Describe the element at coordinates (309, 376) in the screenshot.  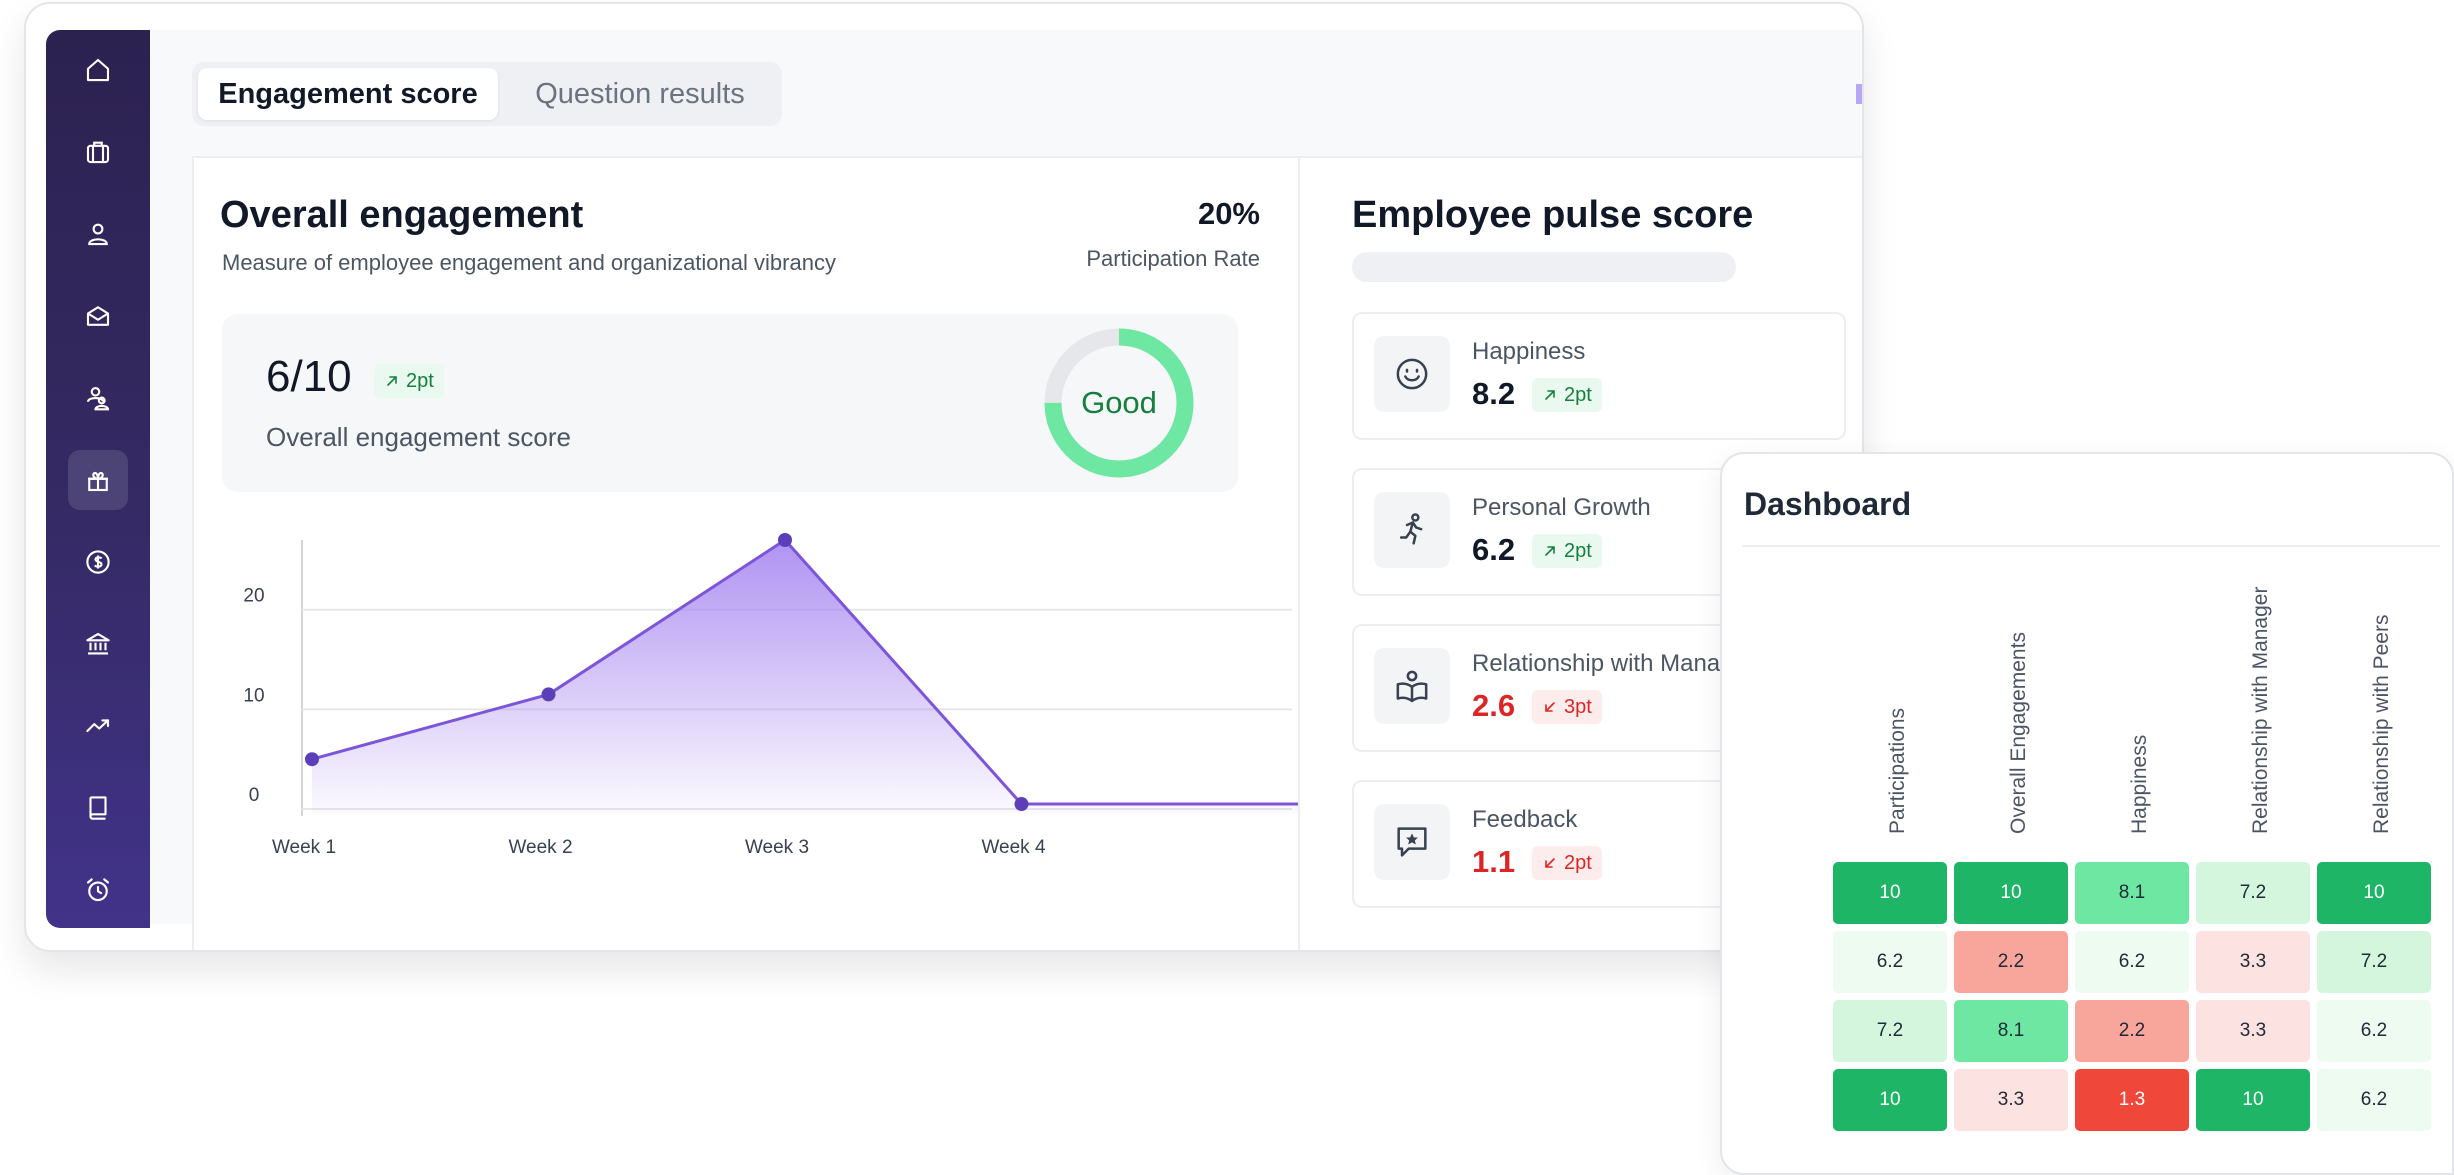
I see `engagement-score-value: 6/10` at that location.